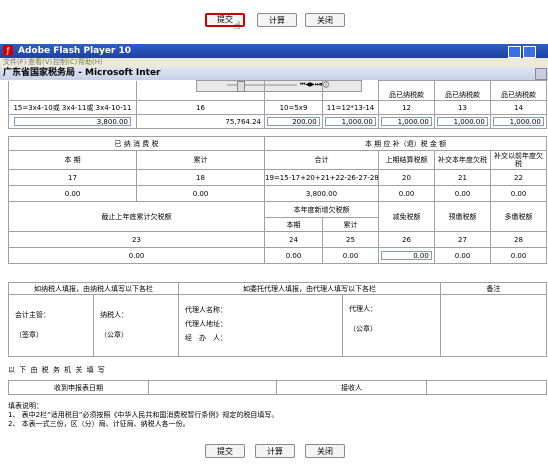  Describe the element at coordinates (351, 387) in the screenshot. I see `receiver-label: 接收人` at that location.